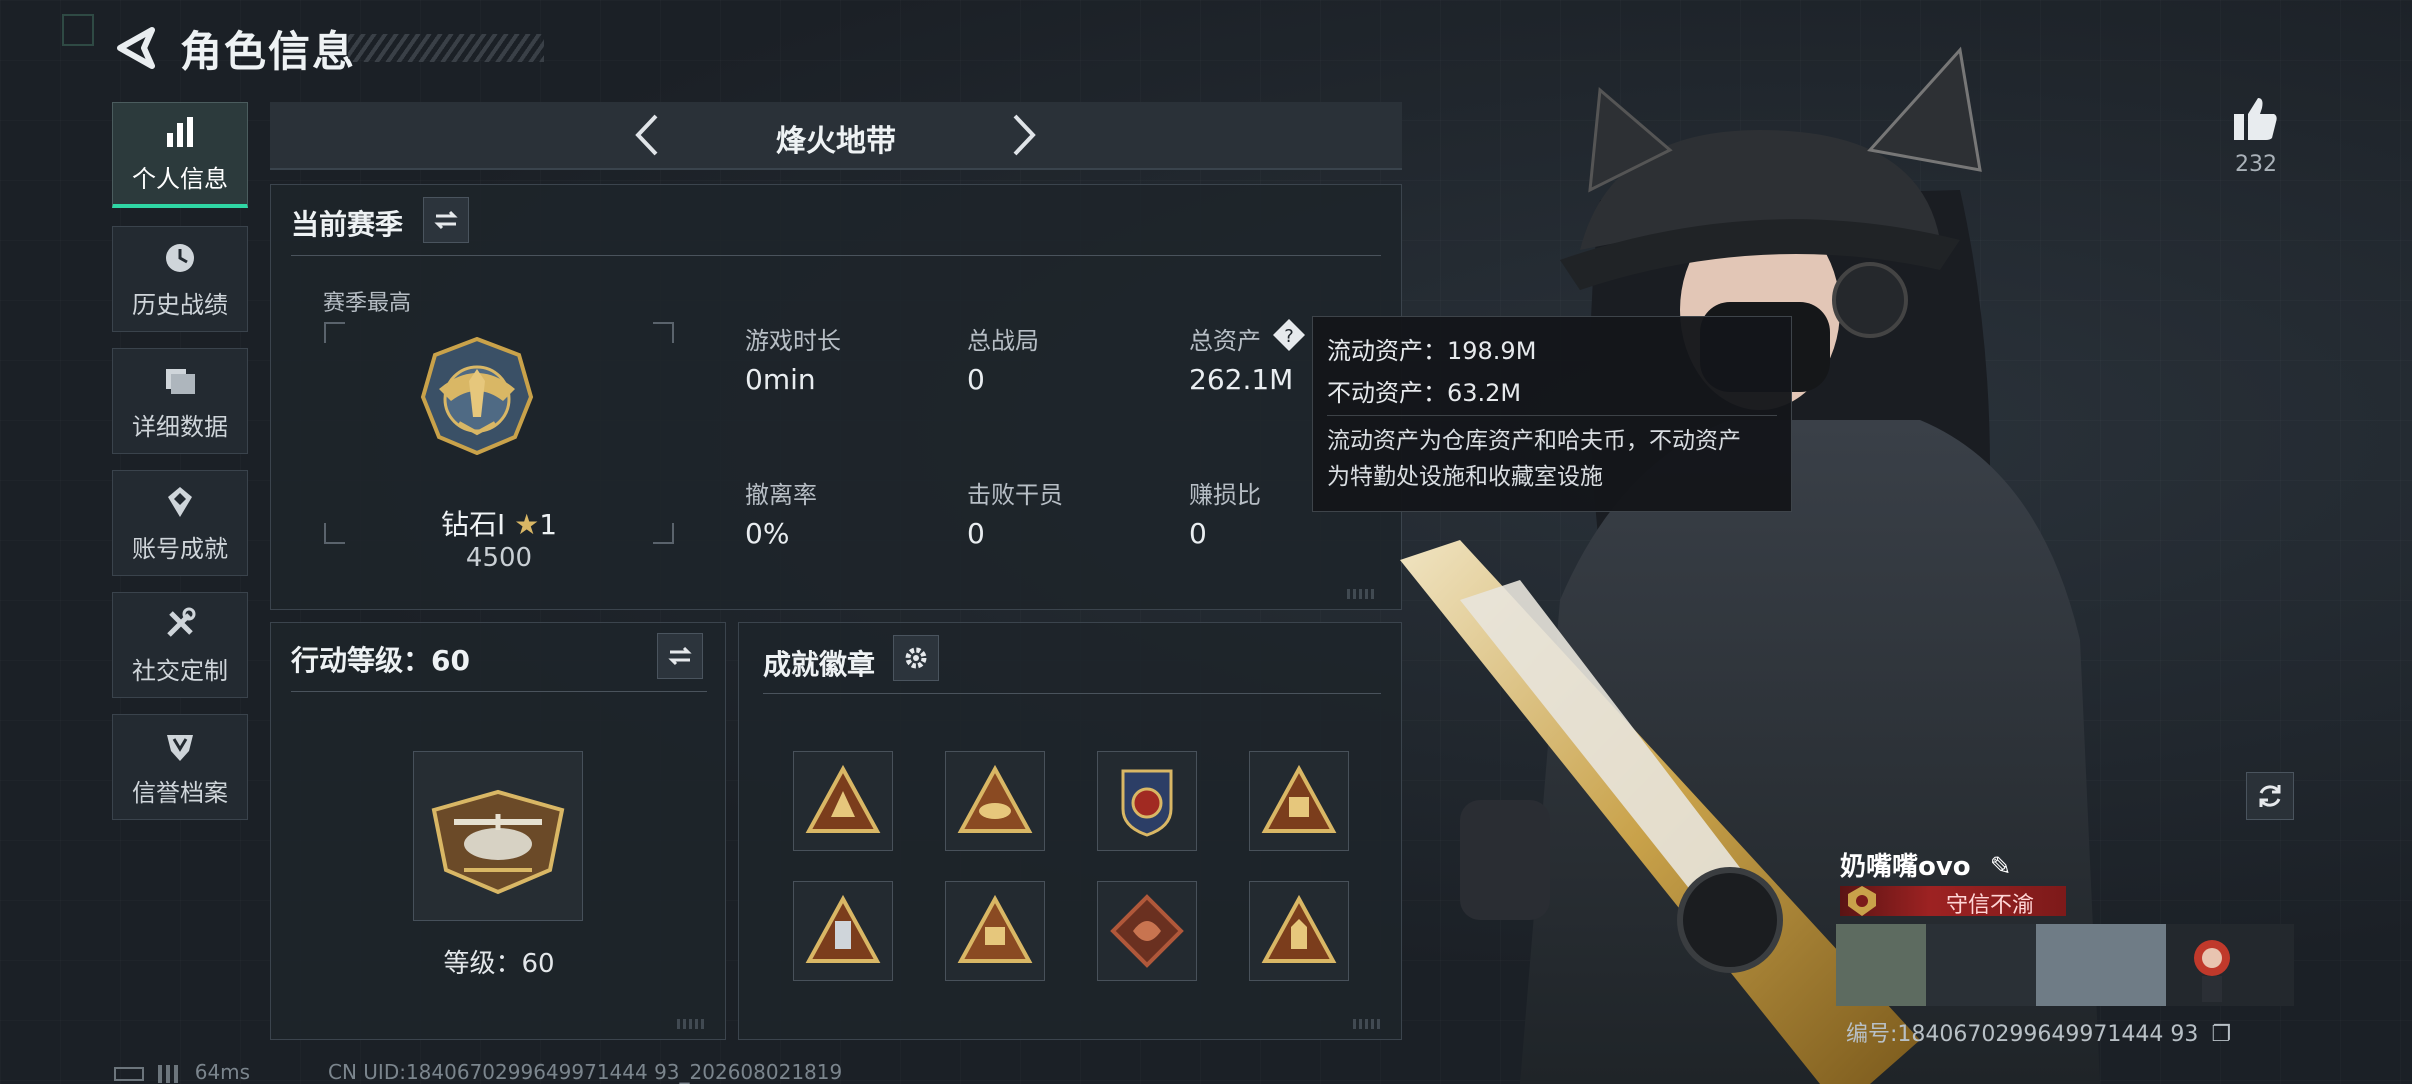 The height and width of the screenshot is (1084, 2412). I want to click on season-switch-button, so click(446, 220).